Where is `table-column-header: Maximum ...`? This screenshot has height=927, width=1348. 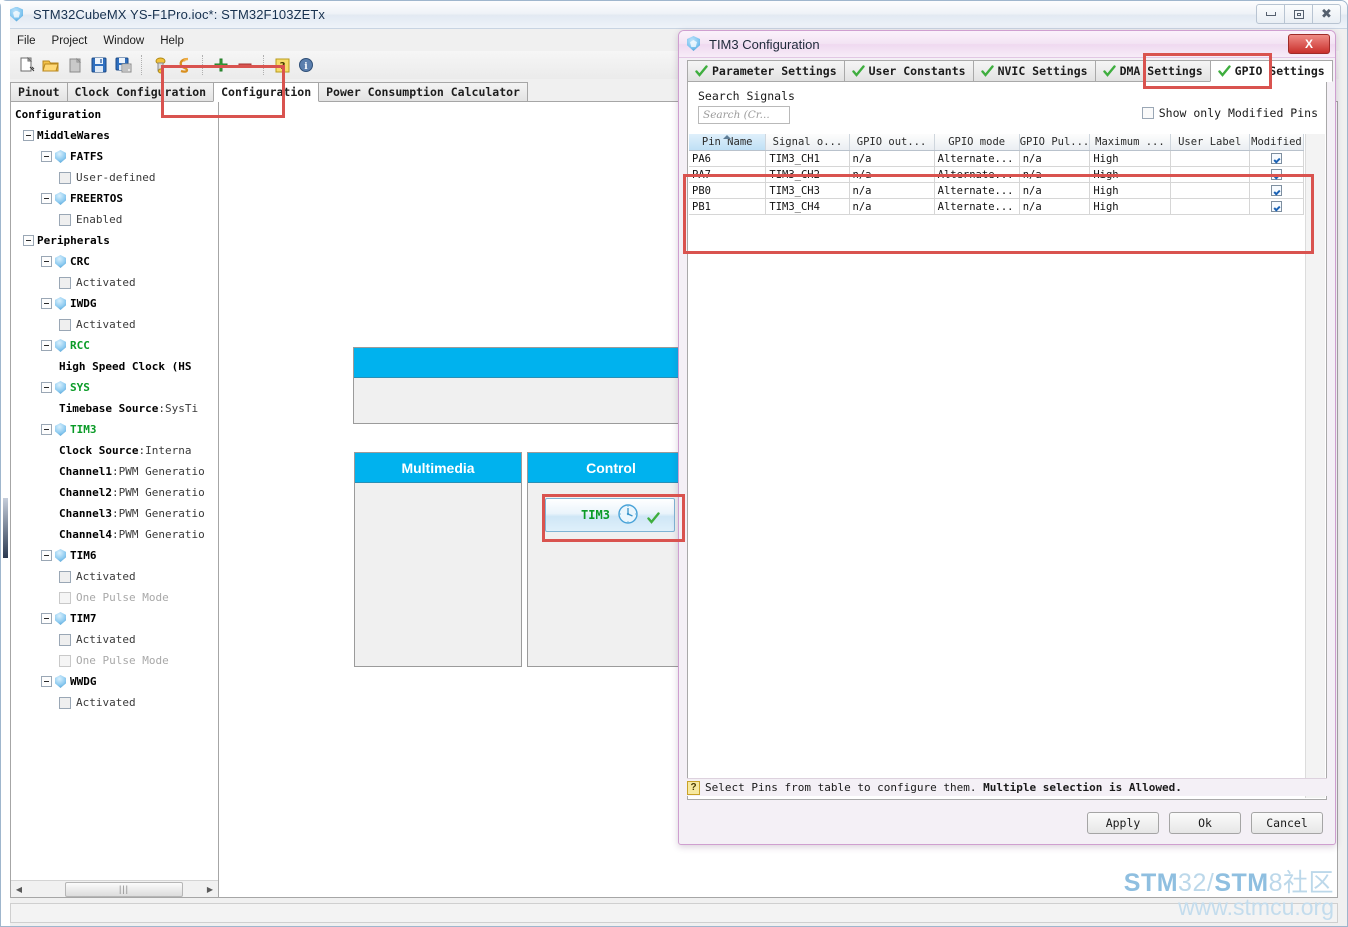 table-column-header: Maximum ... is located at coordinates (1130, 142).